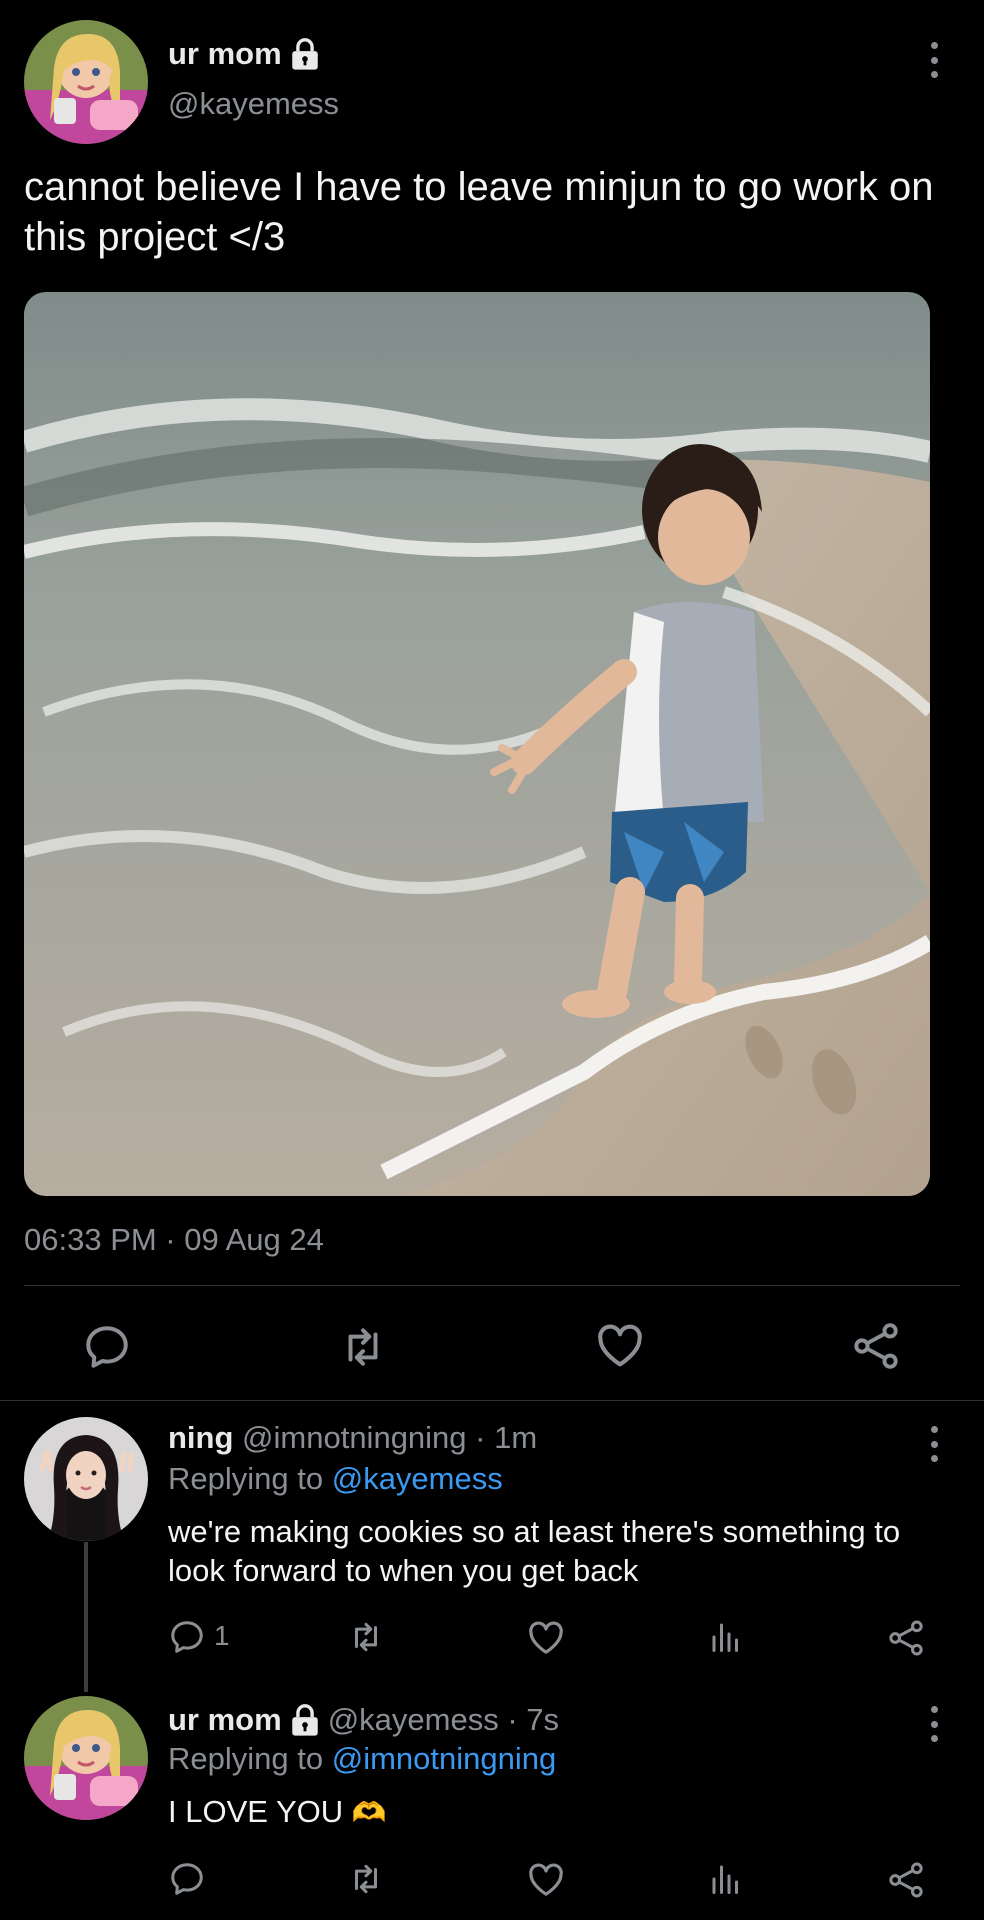 The height and width of the screenshot is (1920, 984). Describe the element at coordinates (200, 1437) in the screenshot. I see `reply-1-display-name: ning` at that location.